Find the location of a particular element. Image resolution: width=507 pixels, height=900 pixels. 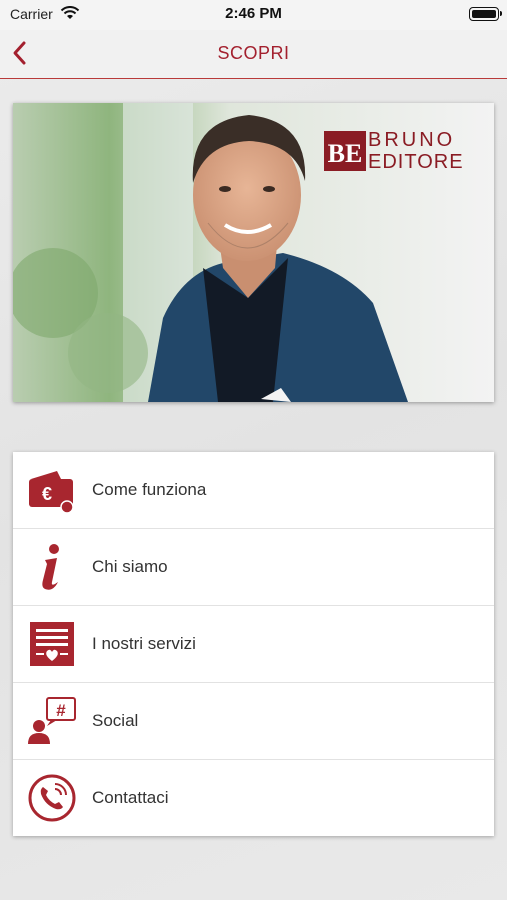

menu-item-contattaci: Contattaci is located at coordinates (253, 798).